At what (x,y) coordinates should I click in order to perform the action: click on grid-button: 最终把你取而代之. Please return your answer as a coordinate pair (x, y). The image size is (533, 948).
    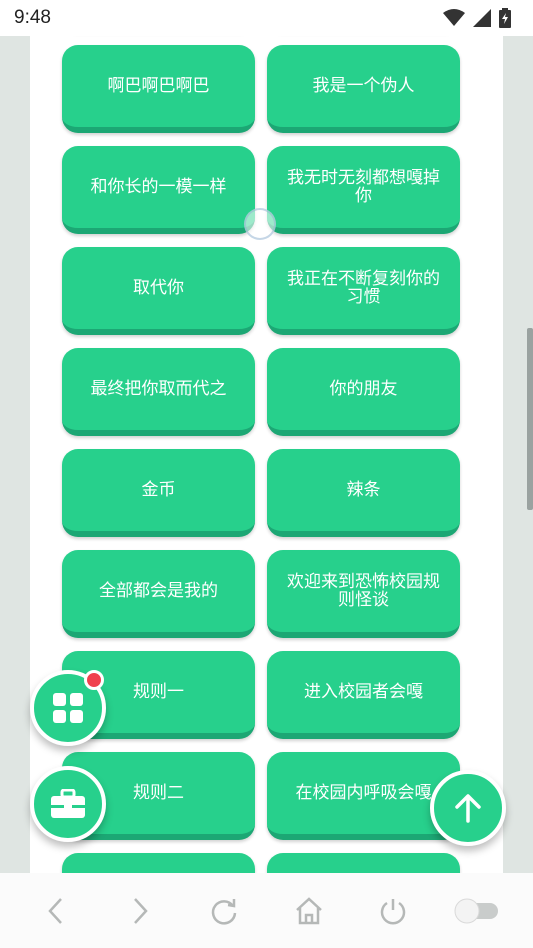
    Looking at the image, I should click on (158, 392).